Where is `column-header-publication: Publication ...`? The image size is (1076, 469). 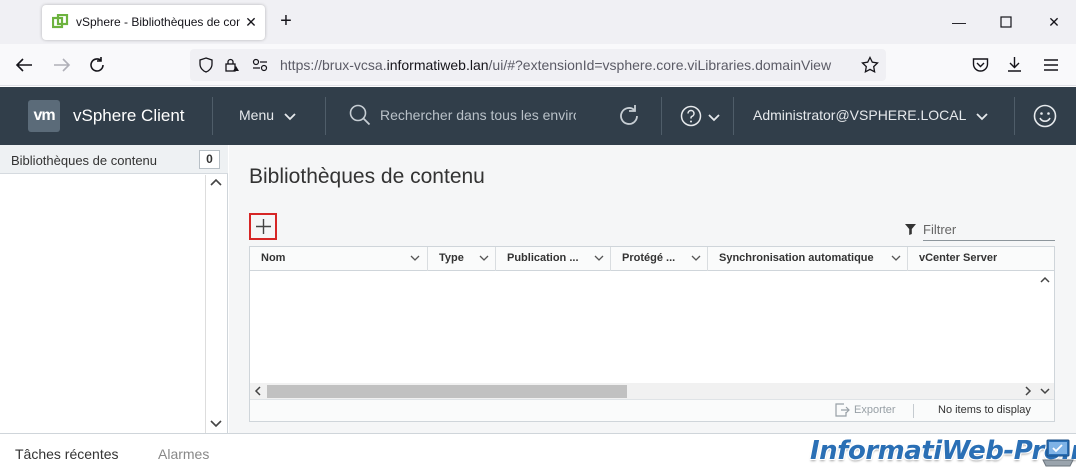
column-header-publication: Publication ... is located at coordinates (553, 259).